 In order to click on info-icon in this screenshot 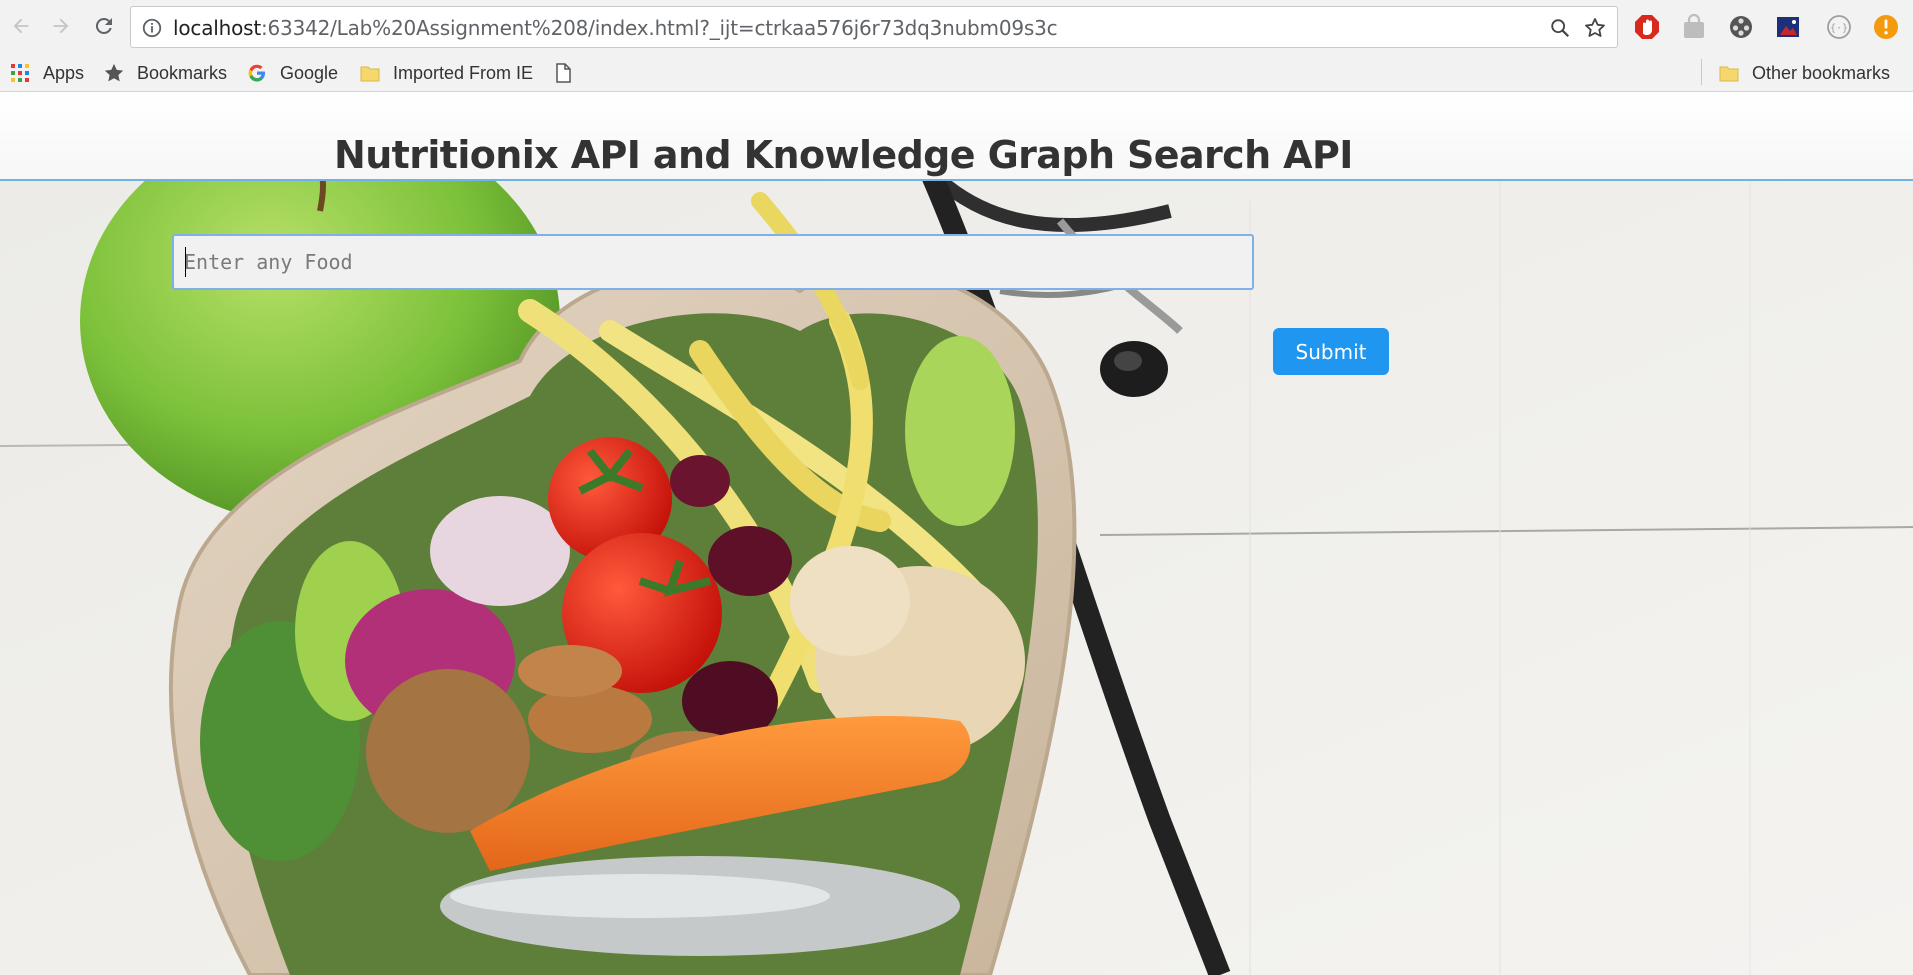, I will do `click(152, 28)`.